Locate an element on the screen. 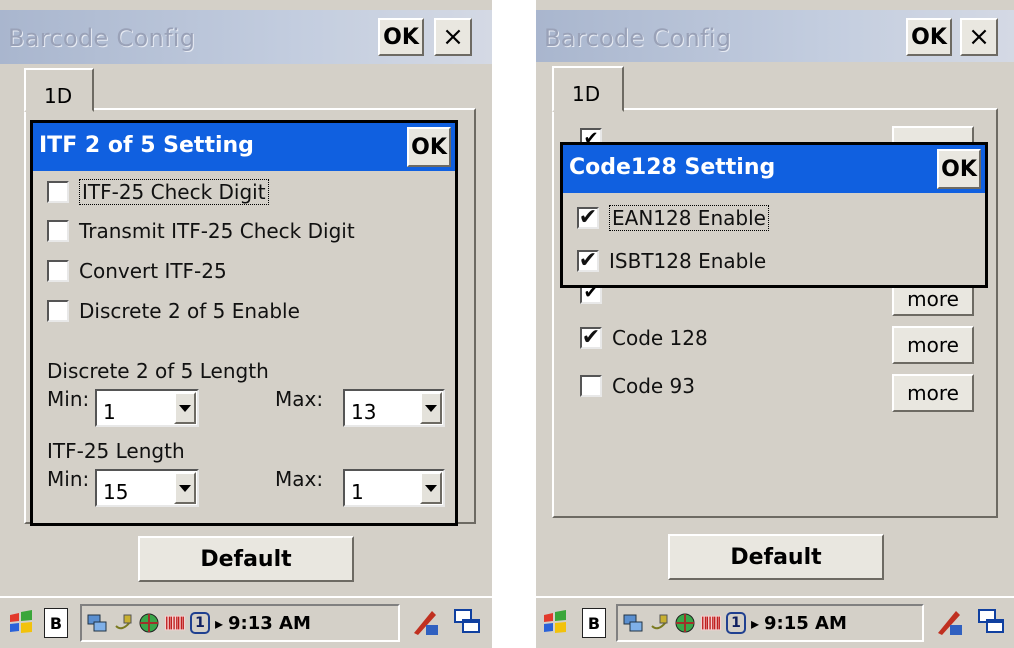 The image size is (1014, 648). checkbox-label: EAN128 Enable is located at coordinates (689, 218).